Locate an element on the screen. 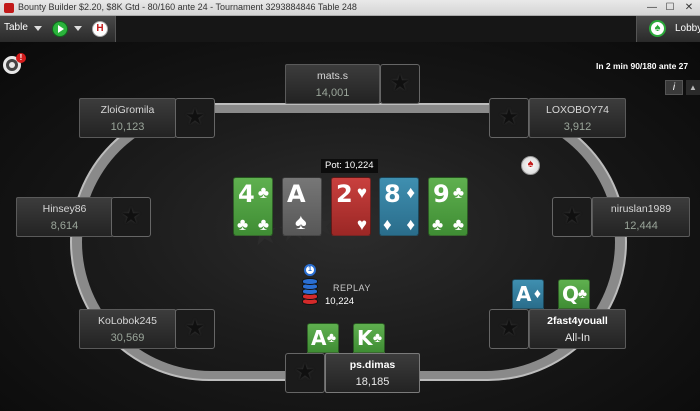  card-rank: 9 is located at coordinates (441, 194).